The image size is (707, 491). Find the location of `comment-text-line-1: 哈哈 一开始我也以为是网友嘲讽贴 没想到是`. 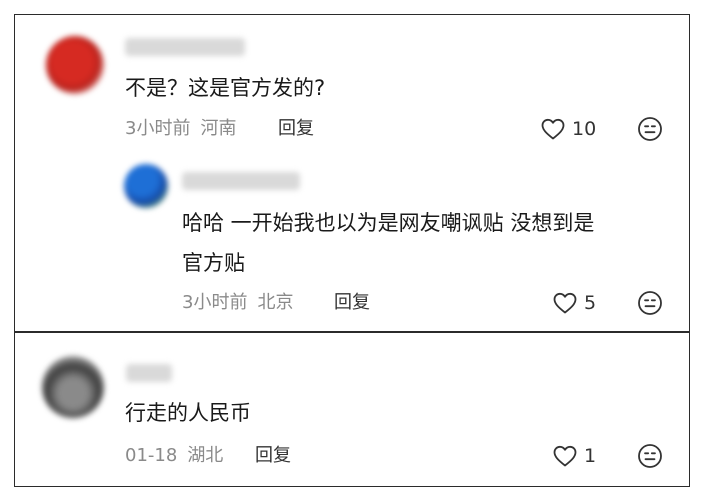

comment-text-line-1: 哈哈 一开始我也以为是网友嘲讽贴 没想到是 is located at coordinates (388, 223).